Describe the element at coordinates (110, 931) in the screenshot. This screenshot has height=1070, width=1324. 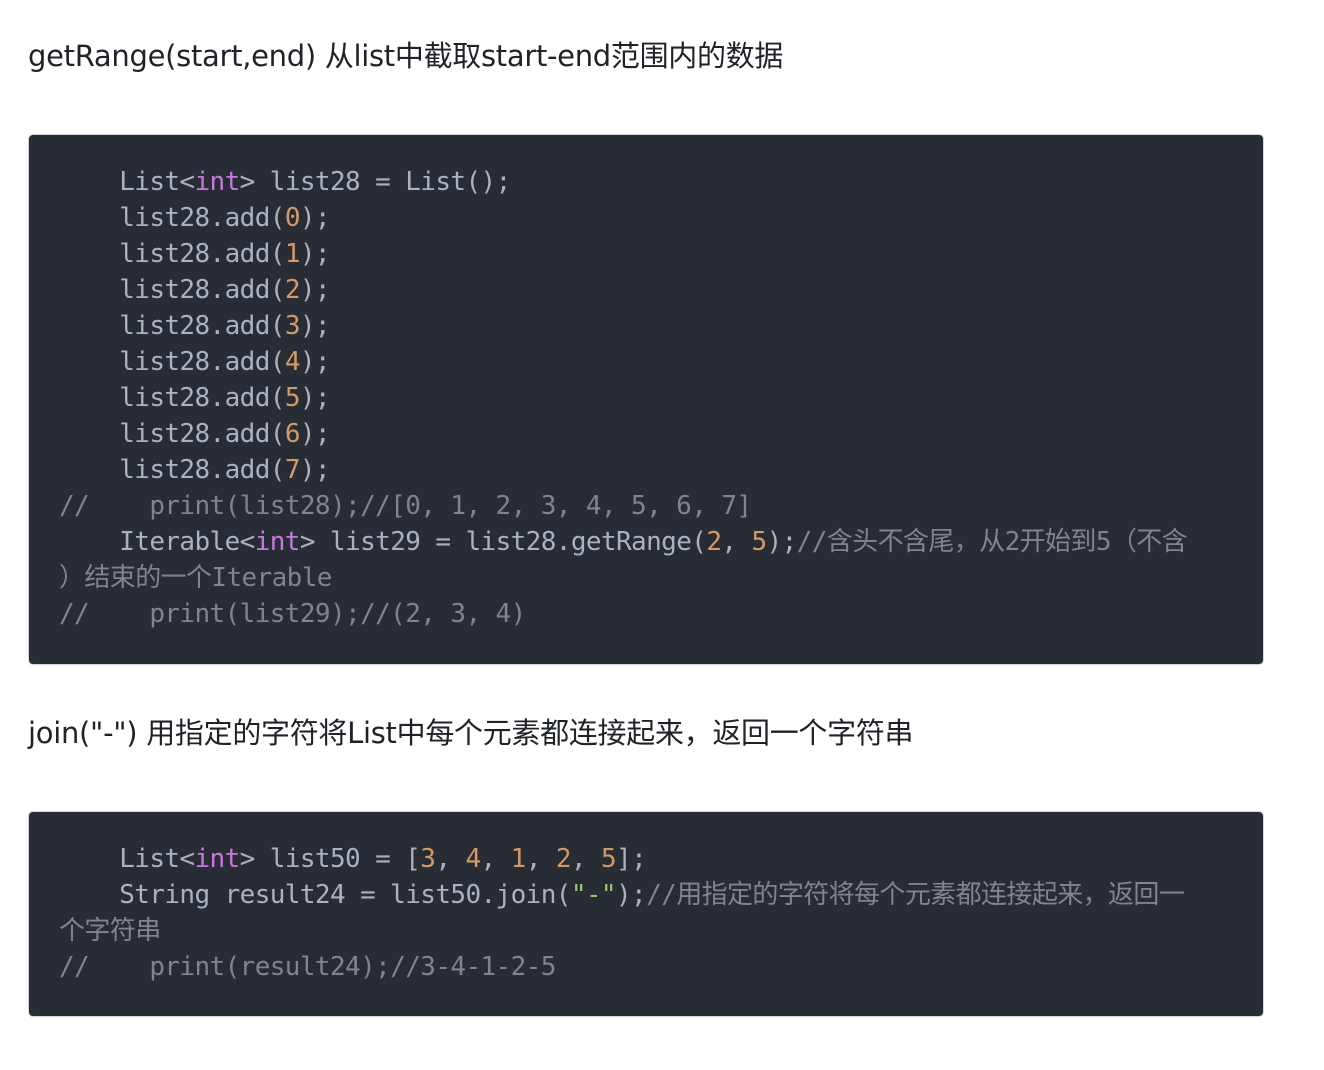
I see `code-token: 个字符串` at that location.